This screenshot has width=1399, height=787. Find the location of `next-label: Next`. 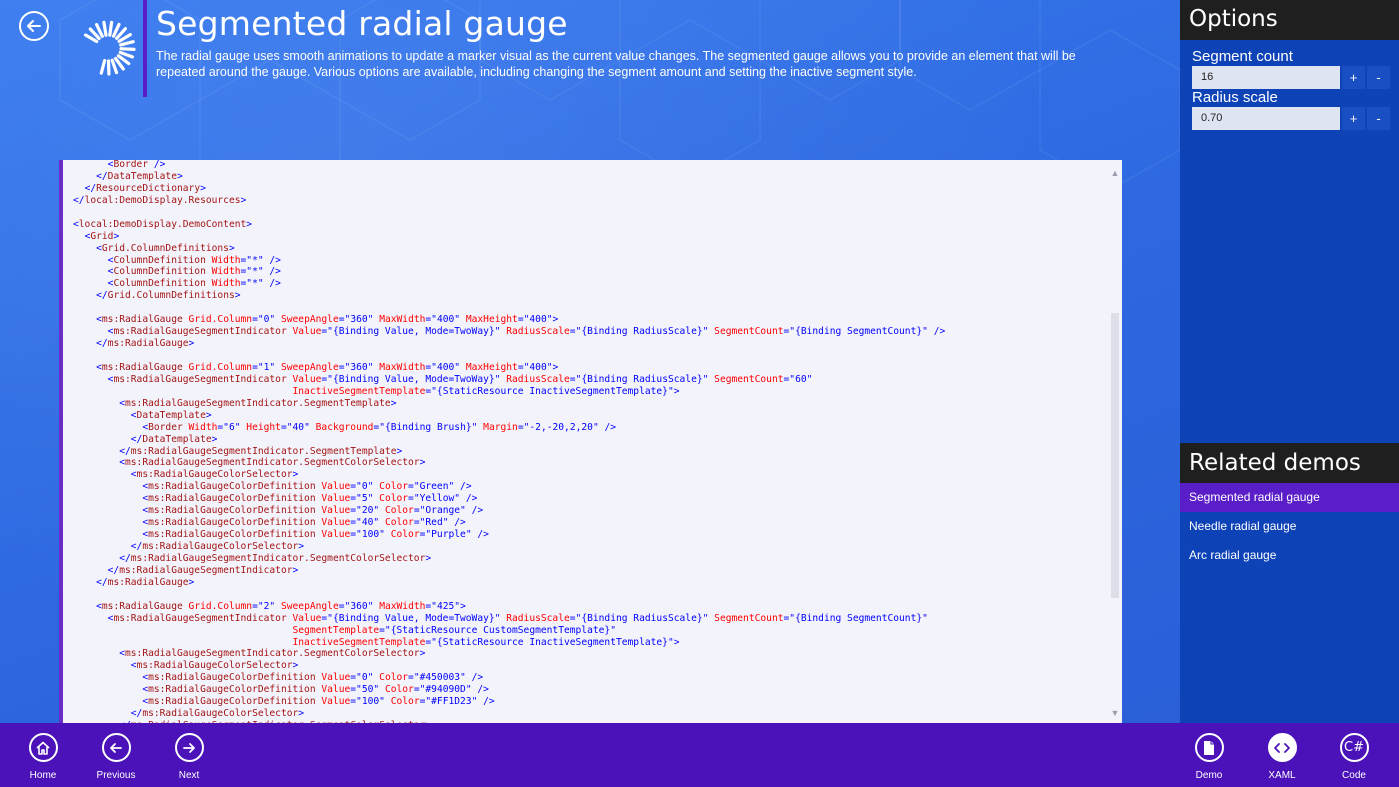

next-label: Next is located at coordinates (189, 775).